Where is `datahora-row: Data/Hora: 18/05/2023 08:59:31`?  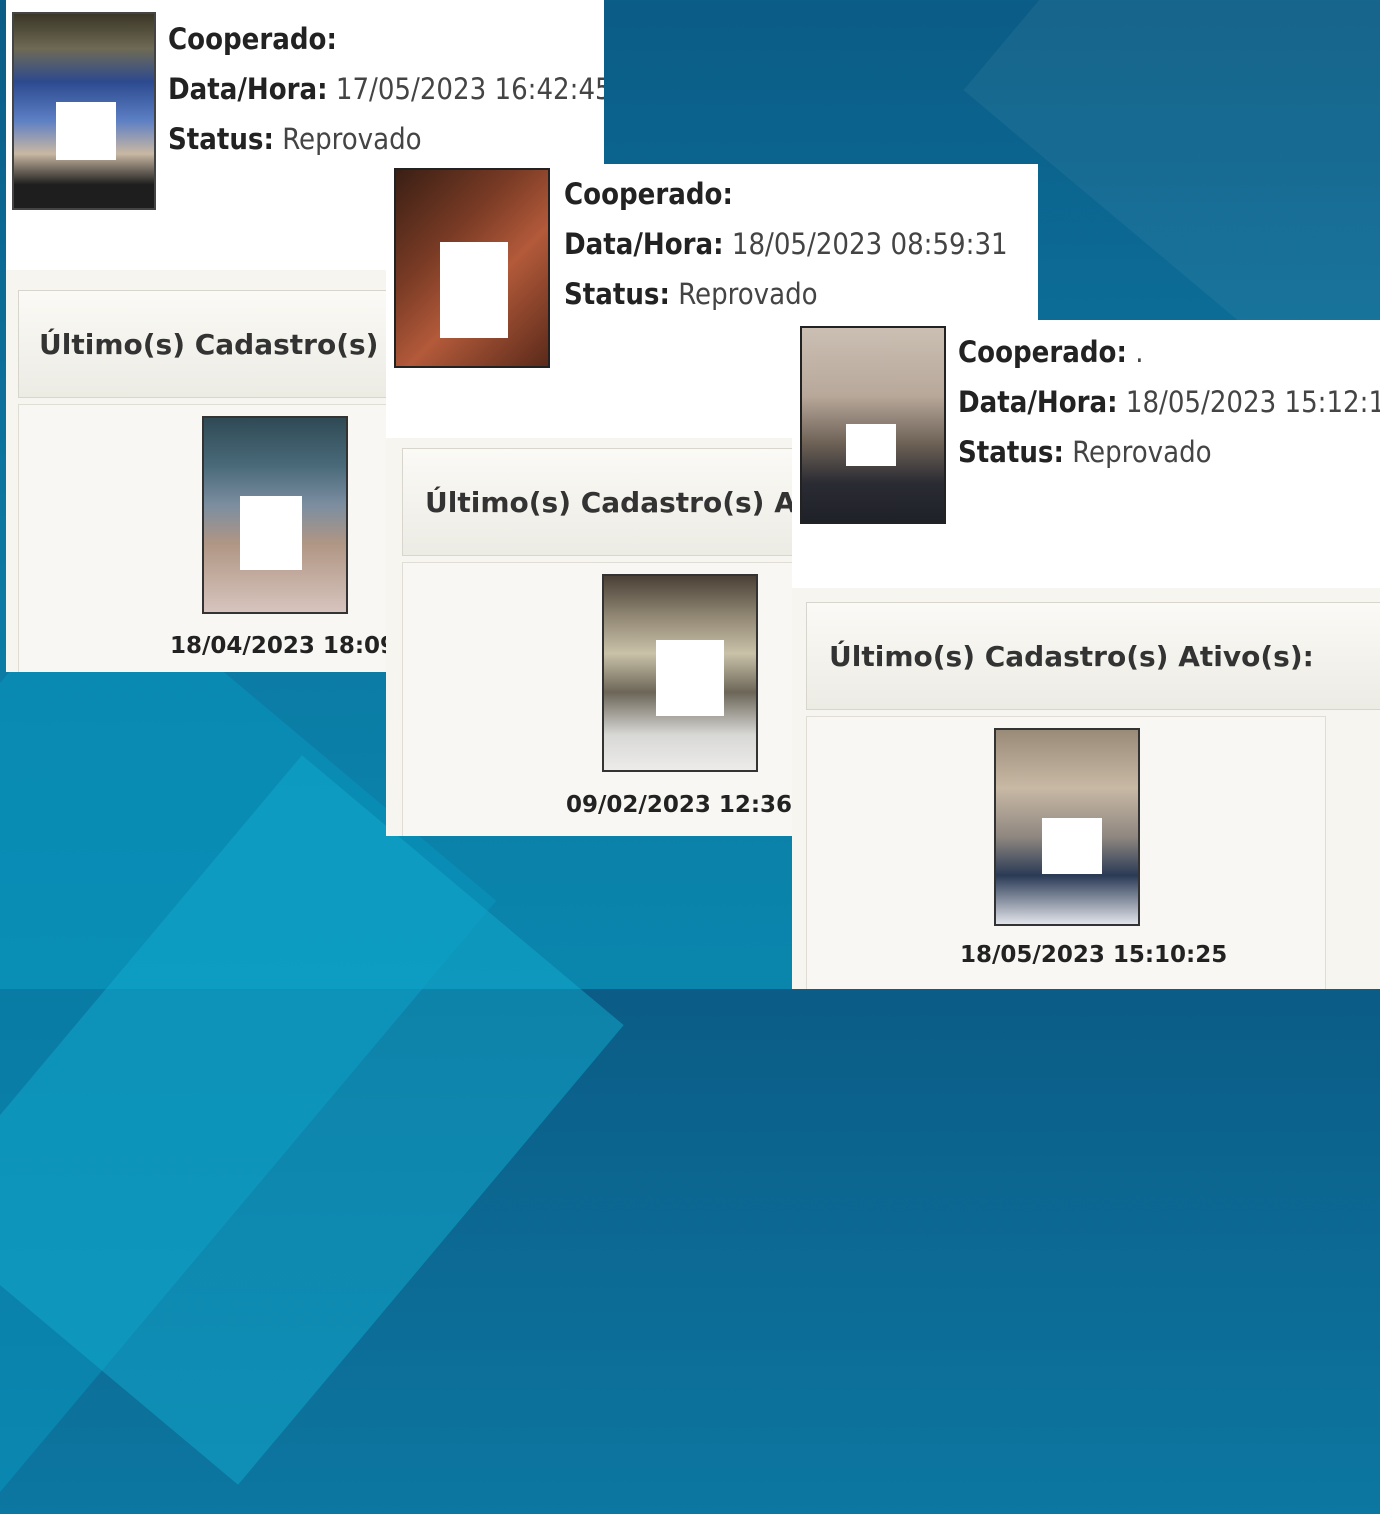
datahora-row: Data/Hora: 18/05/2023 08:59:31 is located at coordinates (786, 244).